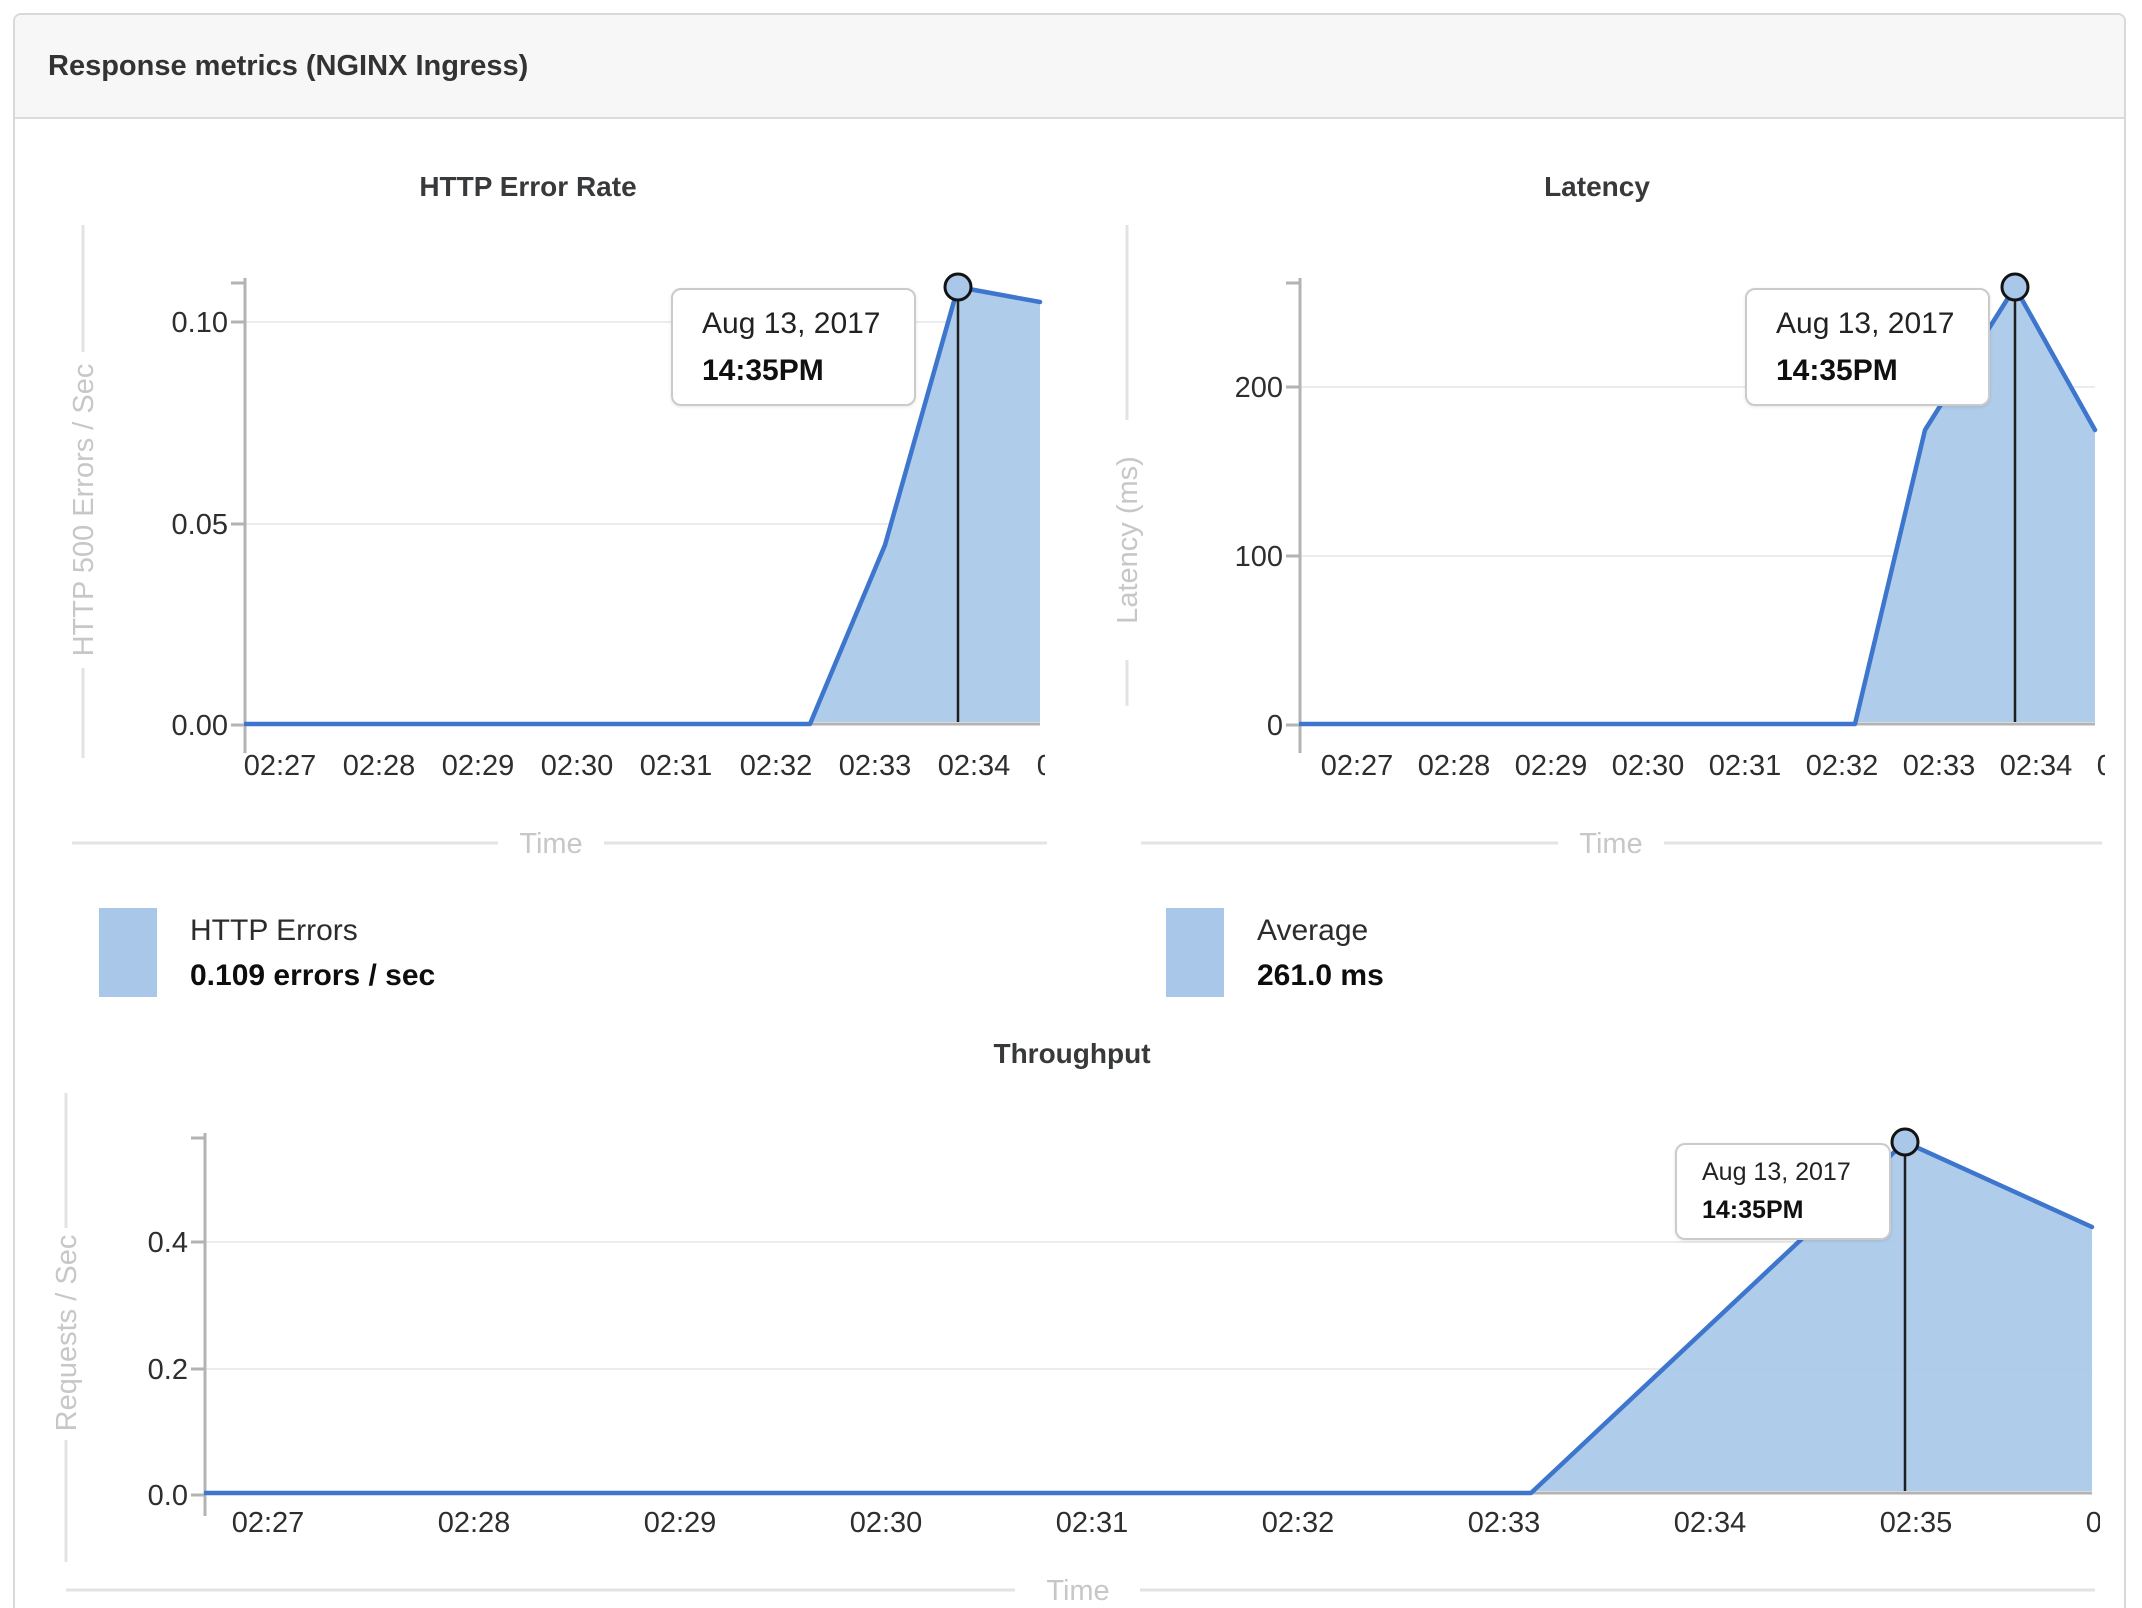  What do you see at coordinates (1313, 930) in the screenshot?
I see `legend-label: Average` at bounding box center [1313, 930].